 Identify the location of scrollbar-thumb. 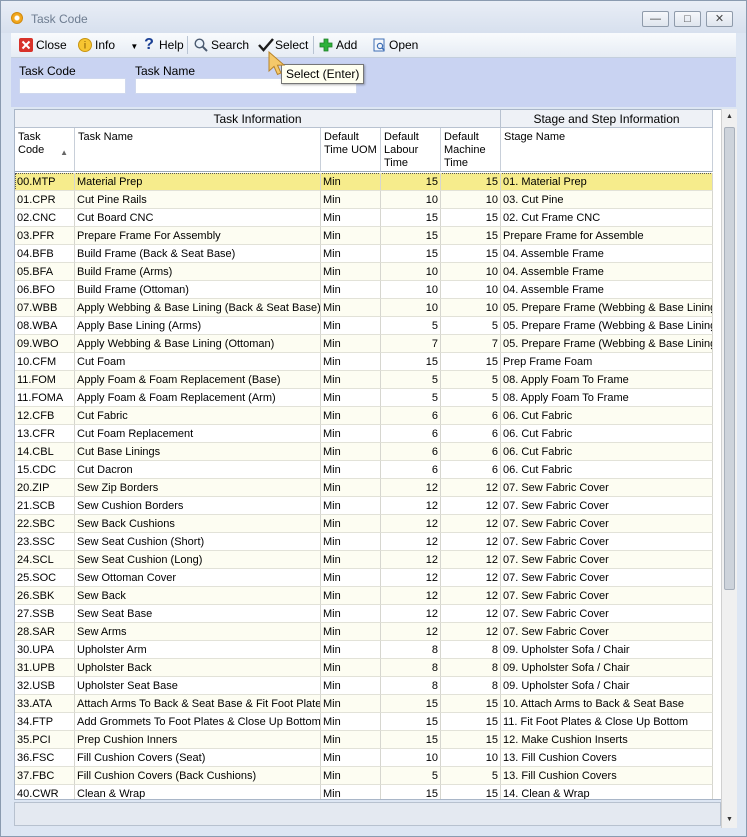
(729, 358).